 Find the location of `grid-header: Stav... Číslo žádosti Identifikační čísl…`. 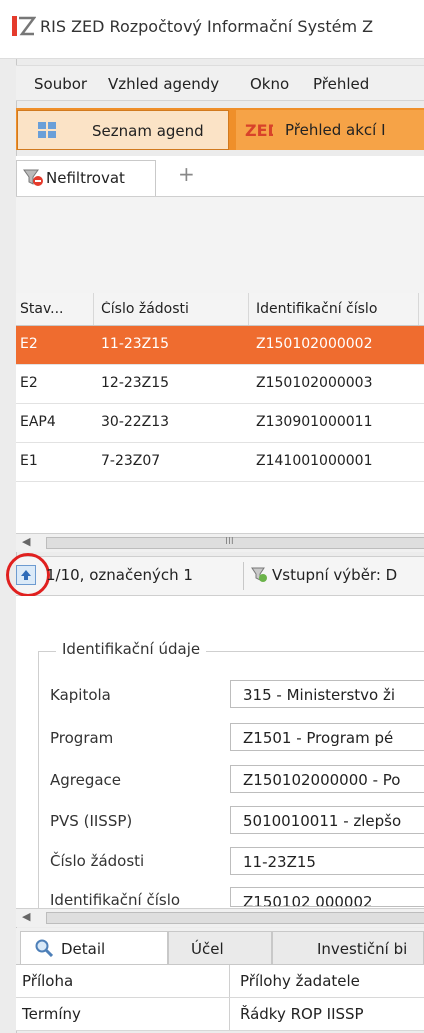

grid-header: Stav... Číslo žádosti Identifikační čísl… is located at coordinates (220, 309).